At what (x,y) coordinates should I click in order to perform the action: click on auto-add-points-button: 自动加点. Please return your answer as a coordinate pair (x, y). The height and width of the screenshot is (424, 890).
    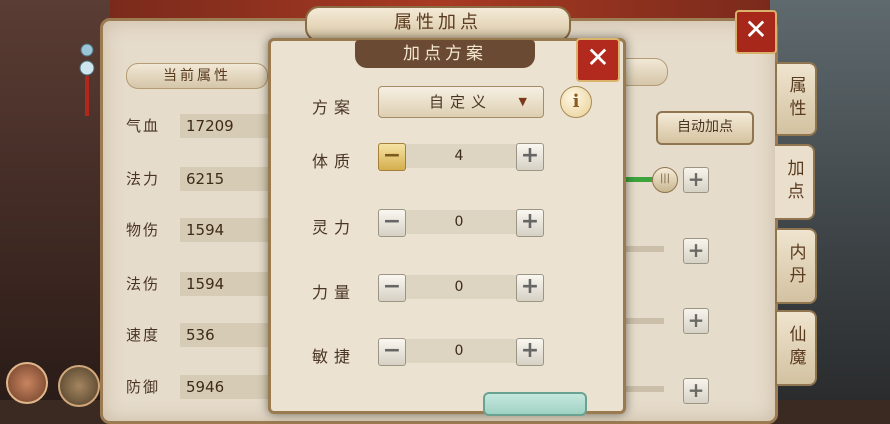
    Looking at the image, I should click on (705, 128).